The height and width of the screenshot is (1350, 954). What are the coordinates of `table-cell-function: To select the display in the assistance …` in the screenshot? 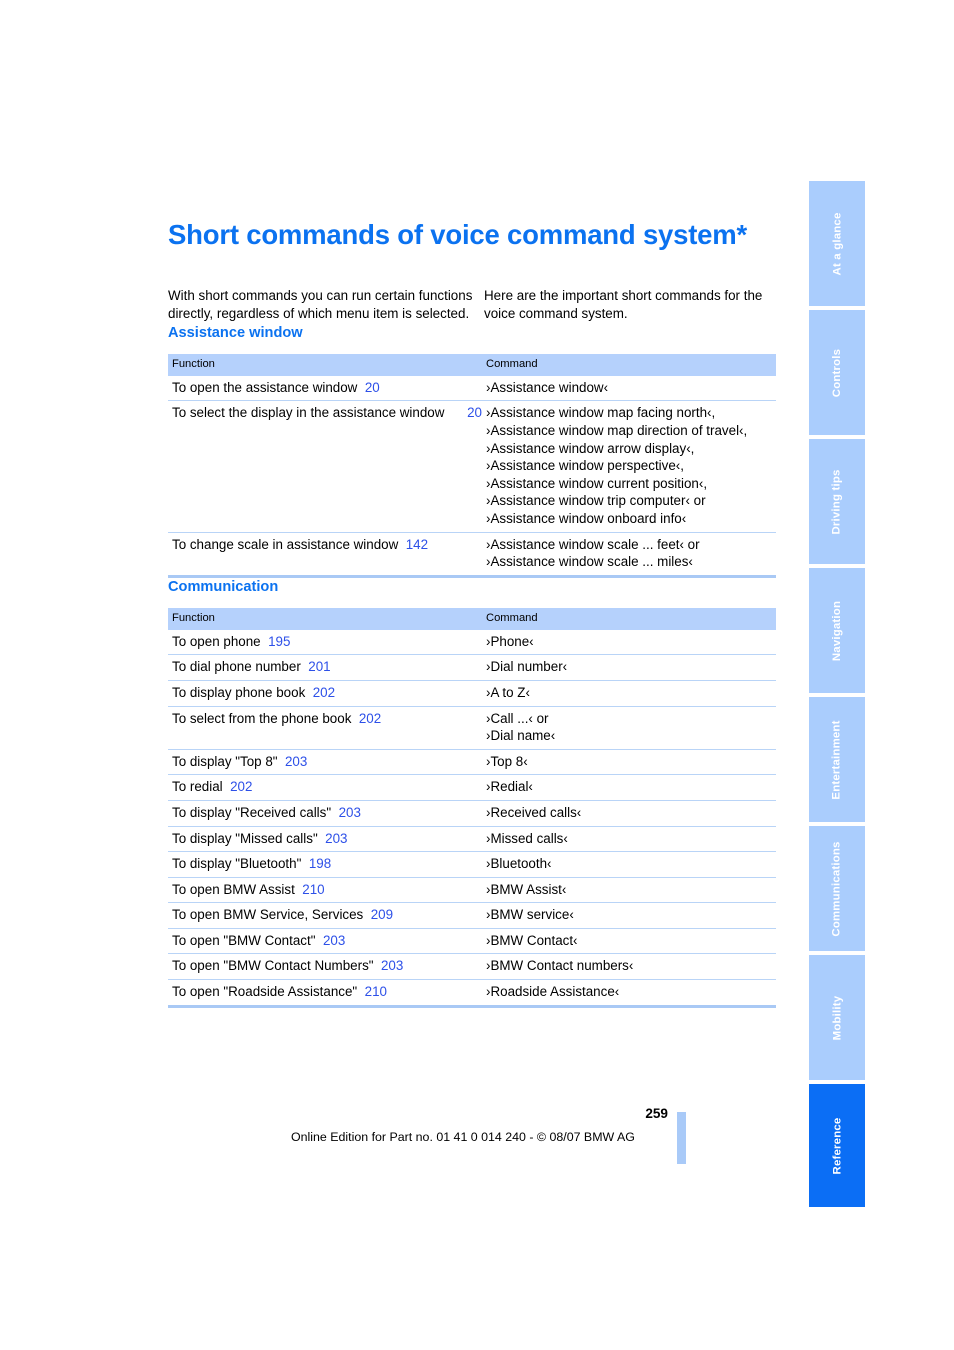 It's located at (325, 466).